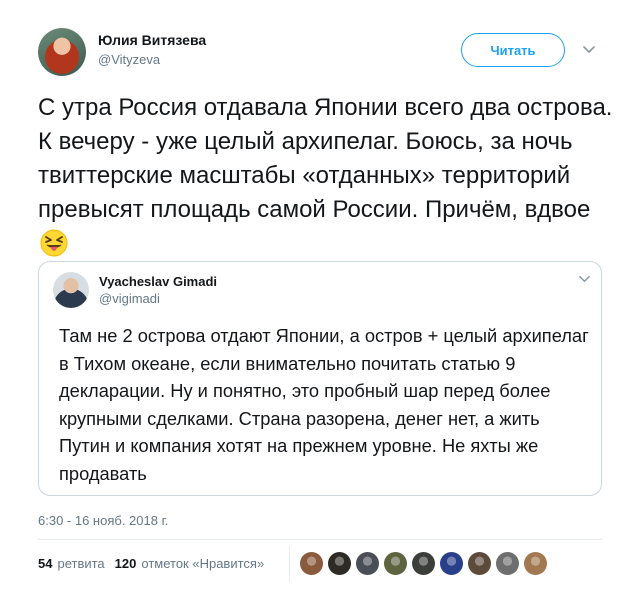 Image resolution: width=638 pixels, height=591 pixels. I want to click on author-avatar, so click(62, 52).